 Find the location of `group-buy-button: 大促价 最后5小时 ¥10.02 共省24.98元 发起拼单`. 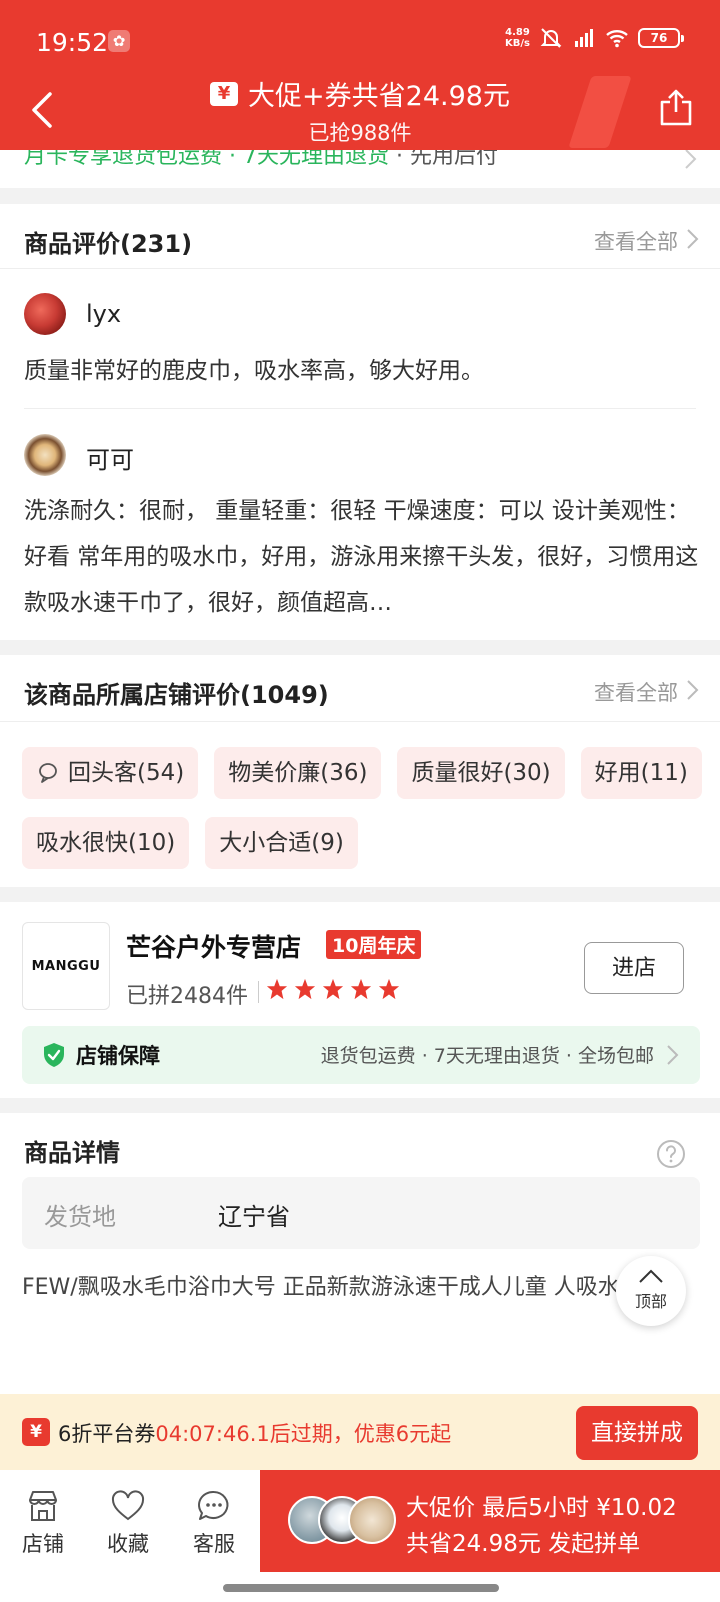

group-buy-button: 大促价 最后5小时 ¥10.02 共省24.98元 发起拼单 is located at coordinates (490, 1521).